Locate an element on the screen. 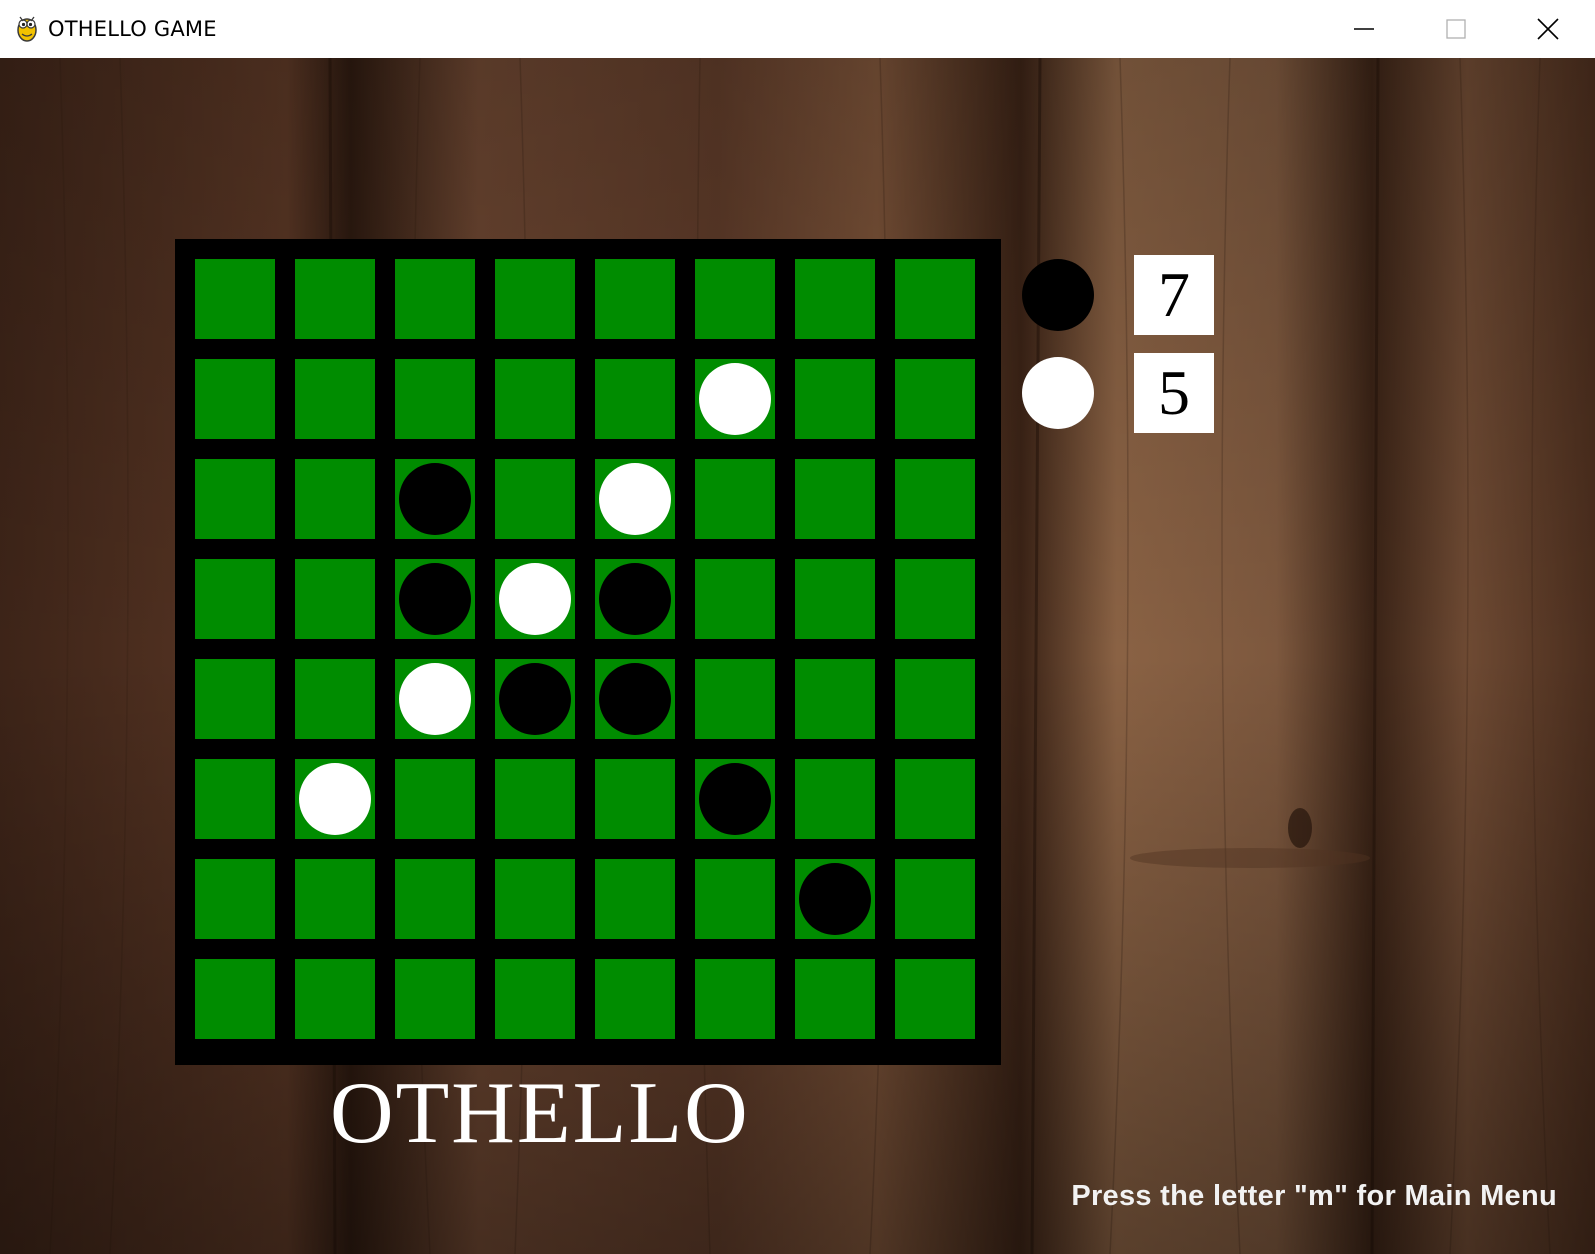  close-icon is located at coordinates (1548, 29).